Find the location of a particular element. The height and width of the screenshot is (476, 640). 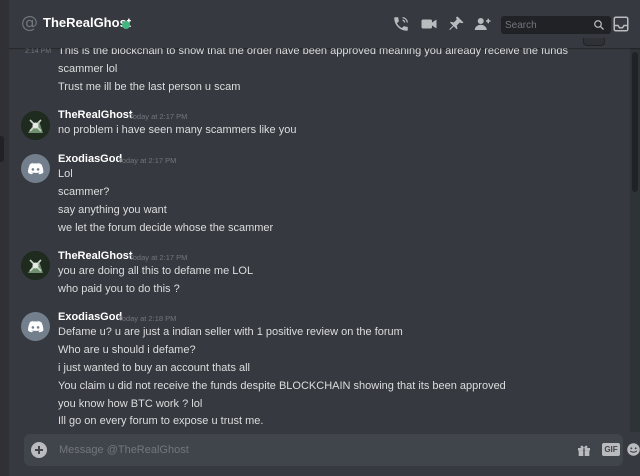

scrollbar-thumb is located at coordinates (635, 122).